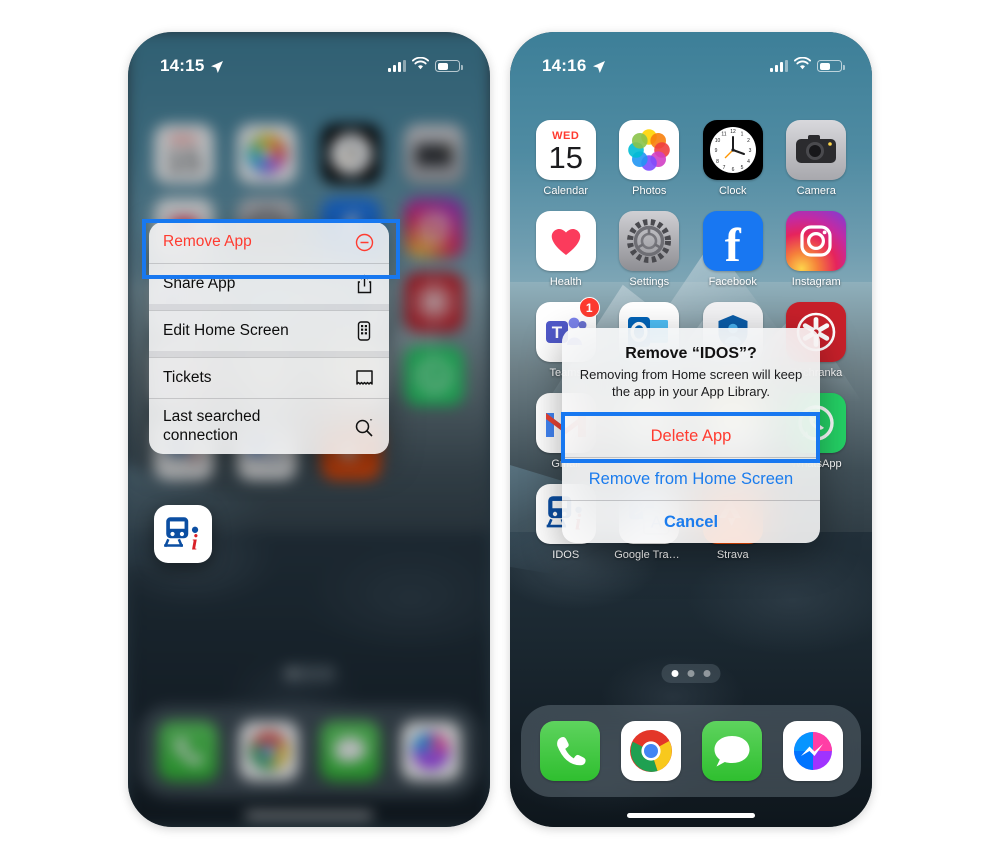 The width and height of the screenshot is (1000, 859). What do you see at coordinates (691, 58) in the screenshot?
I see `right-status-bar: 14:16` at bounding box center [691, 58].